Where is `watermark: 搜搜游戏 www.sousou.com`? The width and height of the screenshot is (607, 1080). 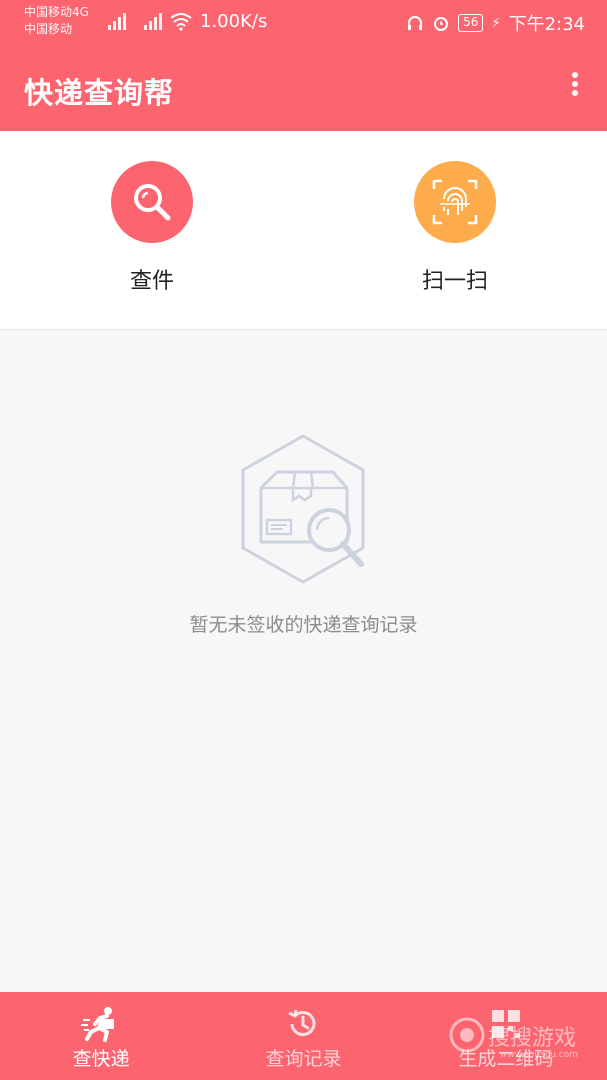 watermark: 搜搜游戏 www.sousou.com is located at coordinates (520, 1037).